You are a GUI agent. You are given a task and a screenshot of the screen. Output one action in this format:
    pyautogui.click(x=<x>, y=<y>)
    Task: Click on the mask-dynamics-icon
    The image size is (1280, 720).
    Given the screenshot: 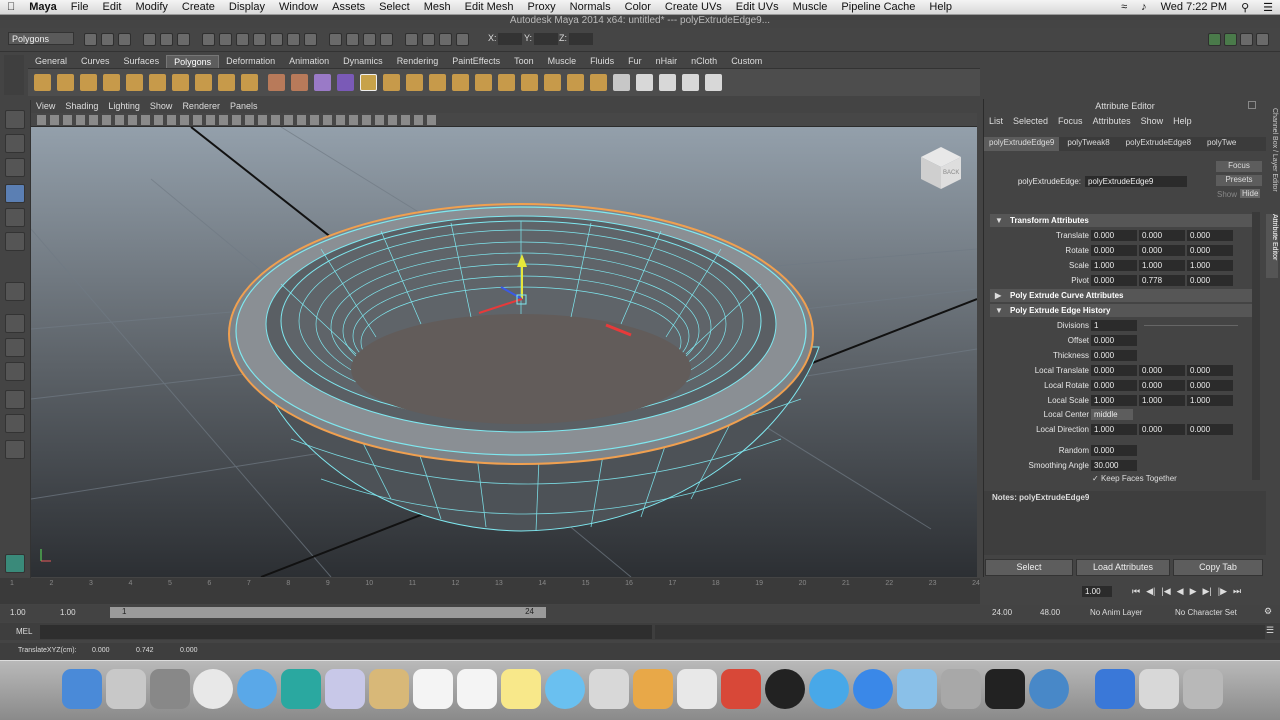 What is the action you would take?
    pyautogui.click(x=293, y=39)
    